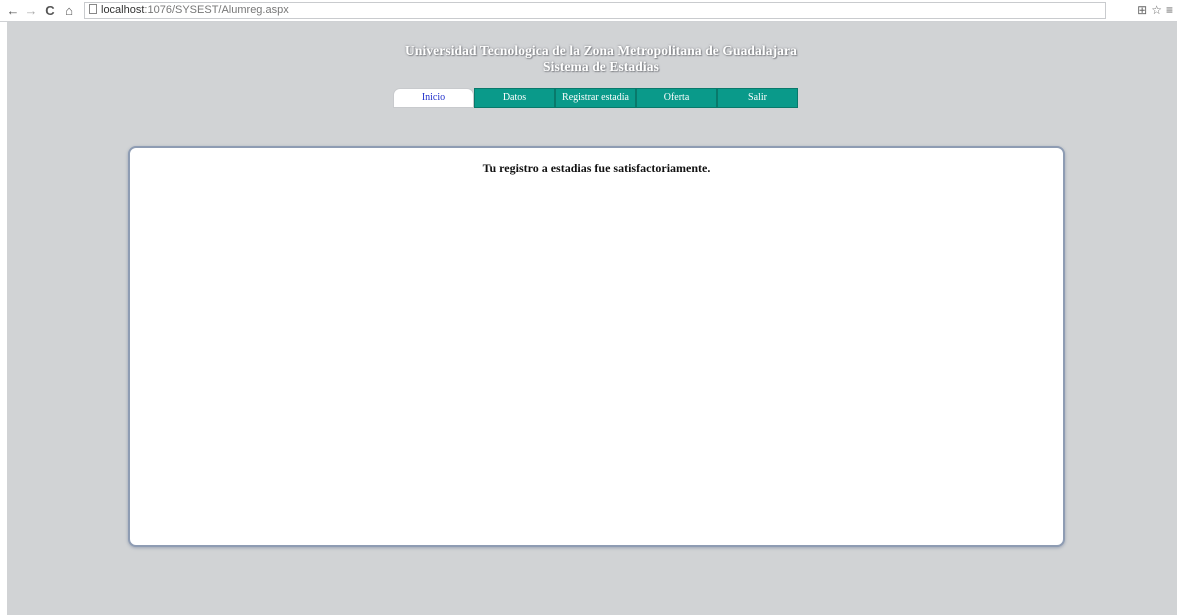  Describe the element at coordinates (757, 98) in the screenshot. I see `menu-item-salir: Salir` at that location.